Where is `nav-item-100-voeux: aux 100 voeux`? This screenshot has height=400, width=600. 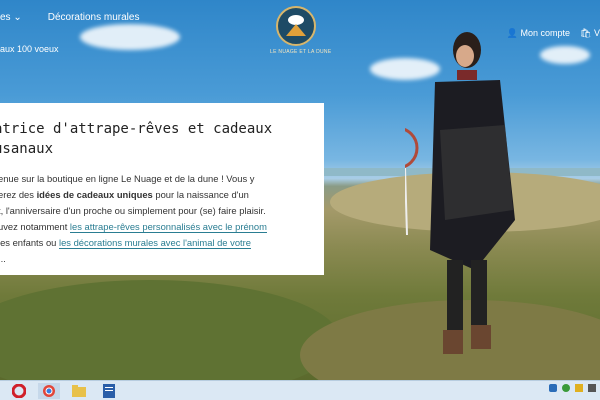
nav-item-100-voeux: aux 100 voeux is located at coordinates (29, 49).